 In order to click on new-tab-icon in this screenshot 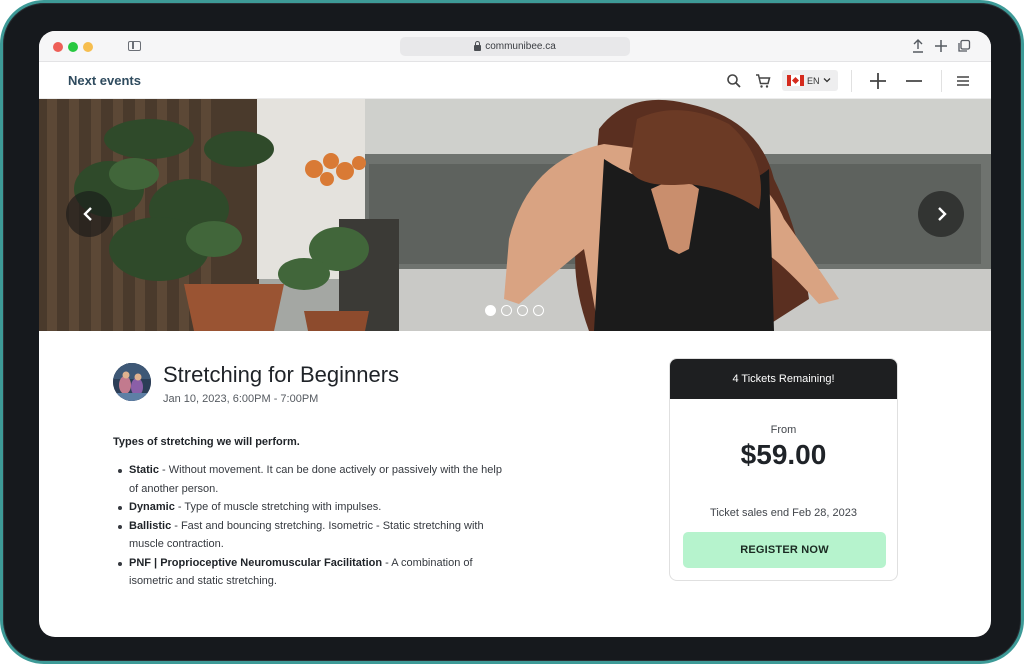, I will do `click(941, 46)`.